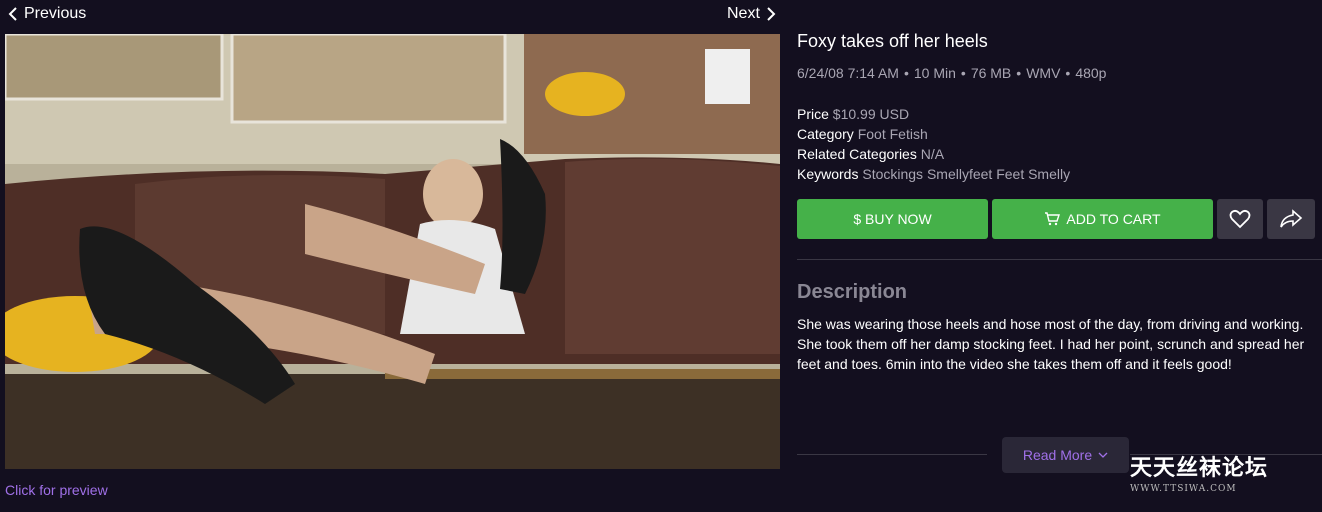 The width and height of the screenshot is (1322, 512). I want to click on price-row: Price $10.99 USD, so click(853, 114).